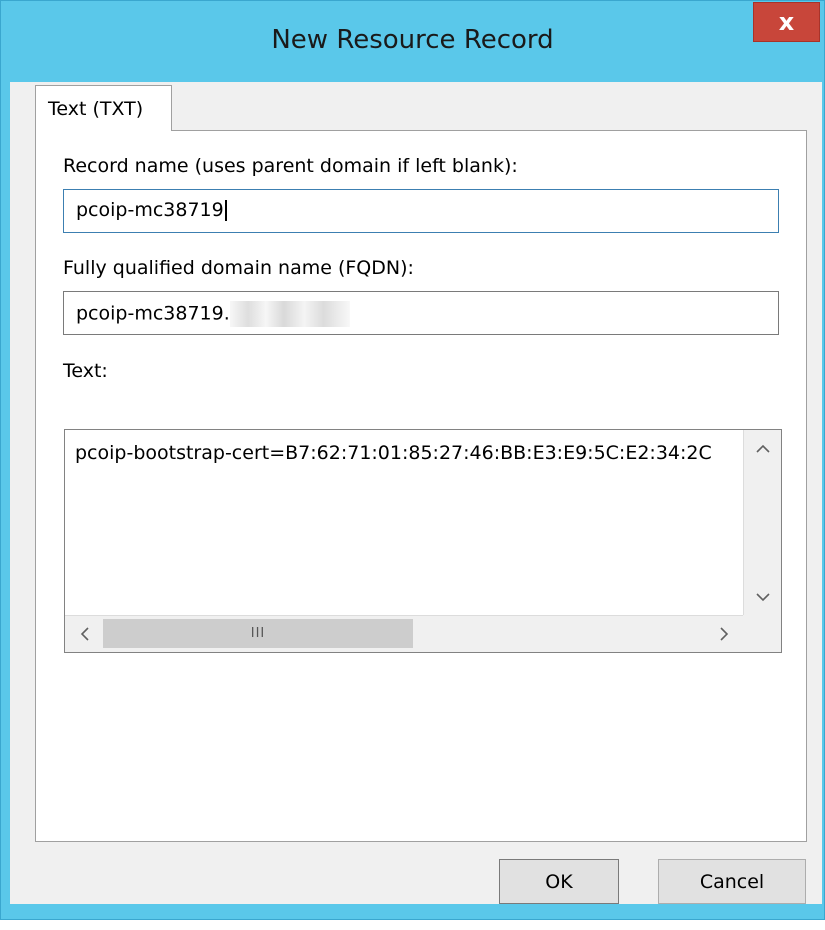  I want to click on title-bar: New Resource Record x, so click(412, 42).